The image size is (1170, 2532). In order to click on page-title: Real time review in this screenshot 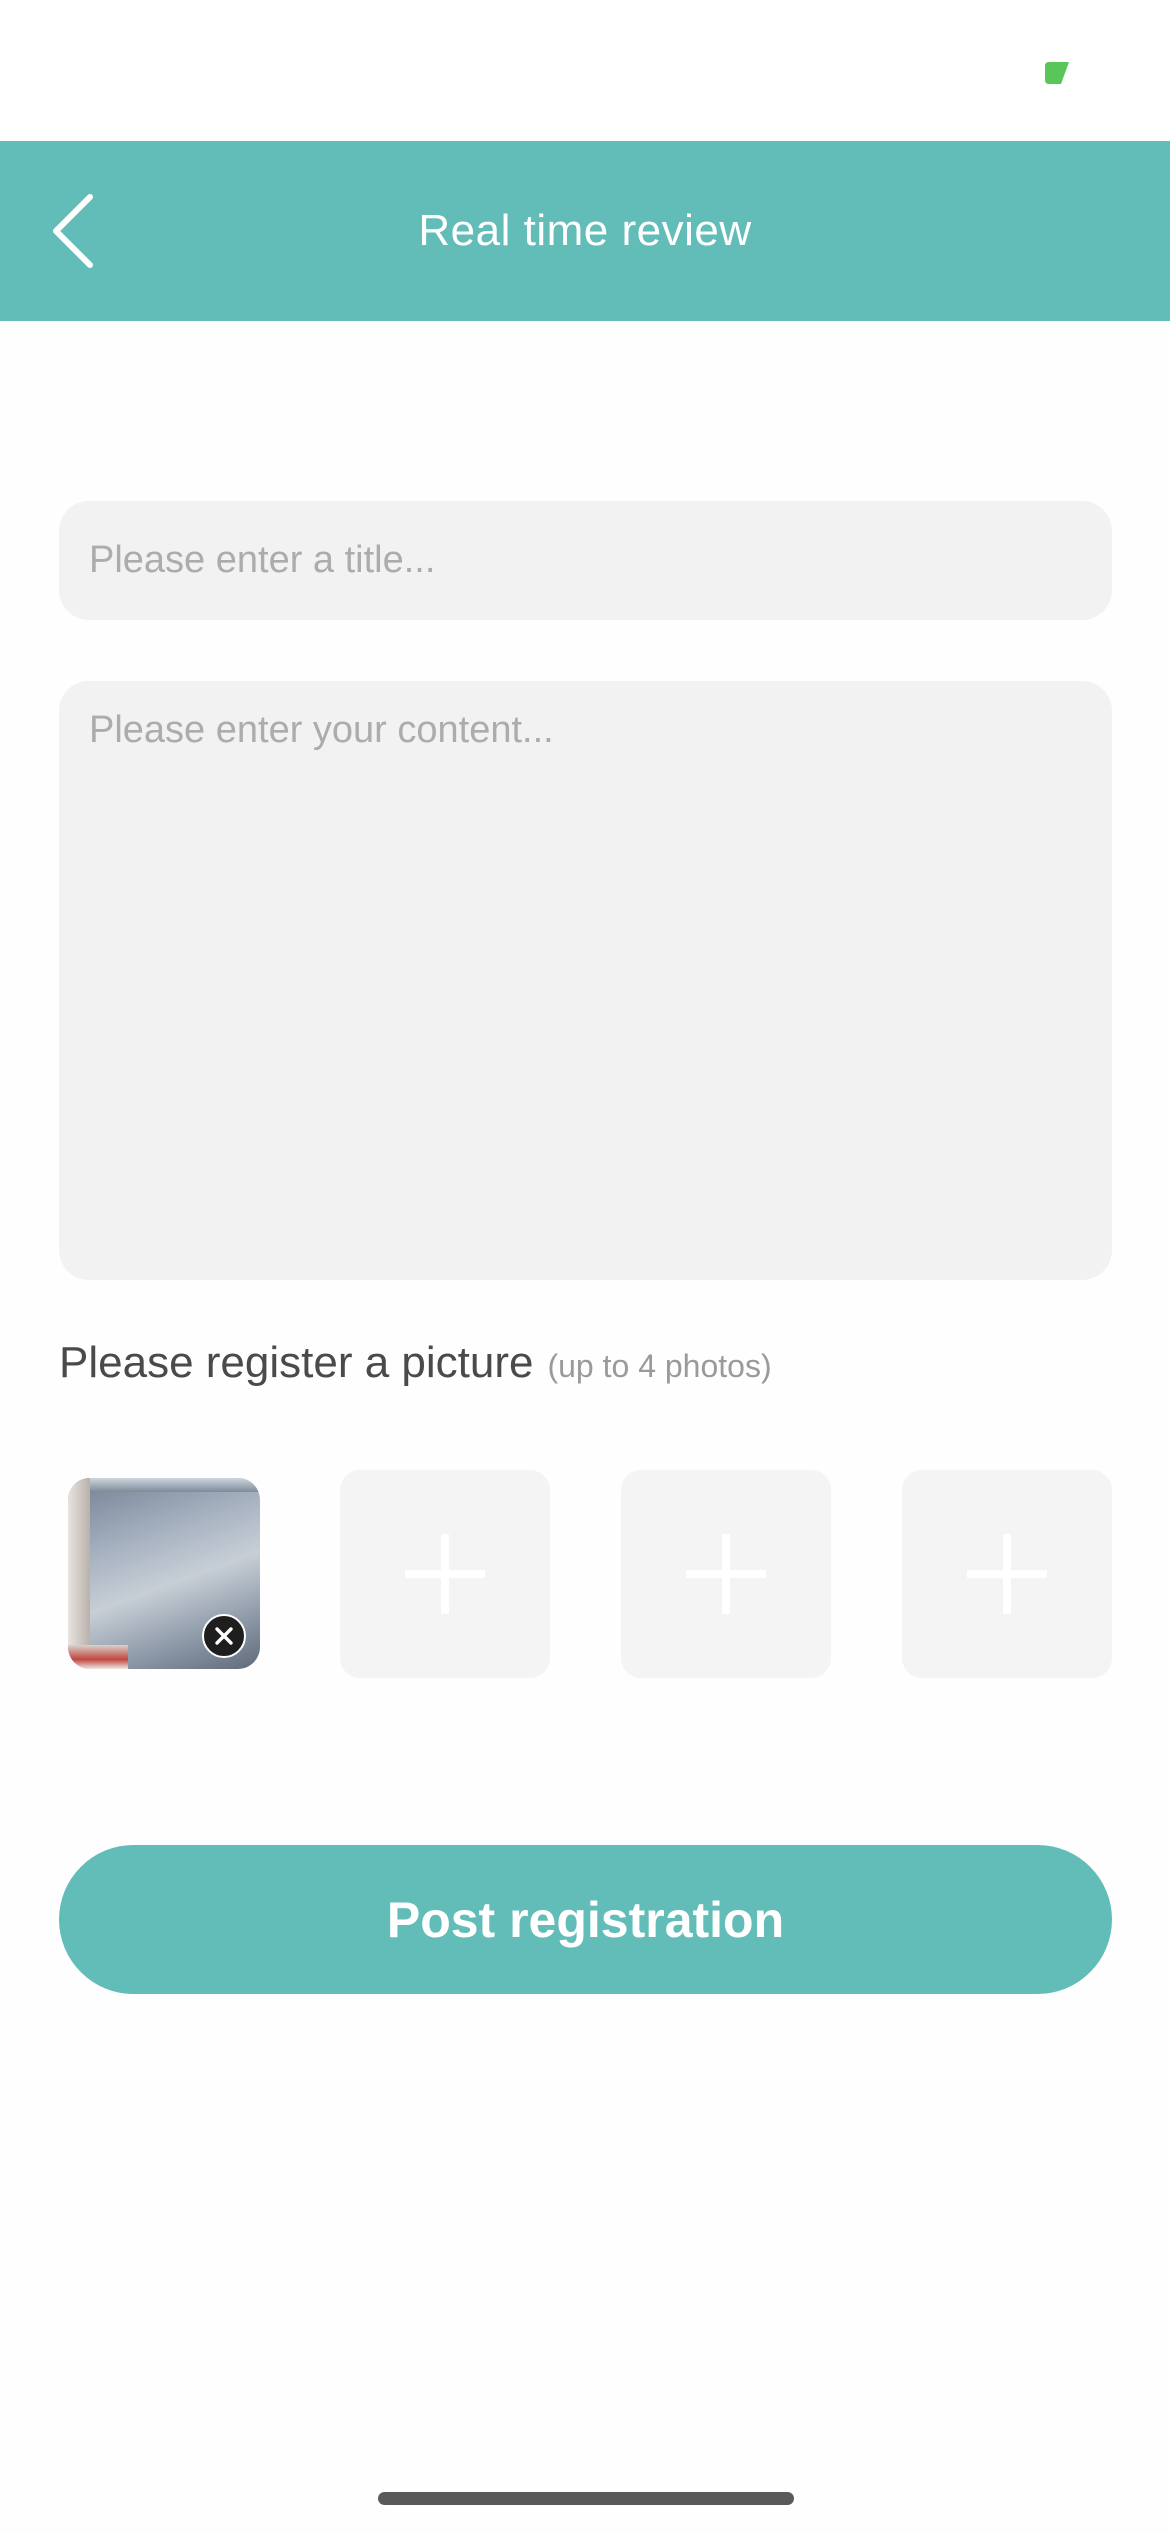, I will do `click(585, 230)`.